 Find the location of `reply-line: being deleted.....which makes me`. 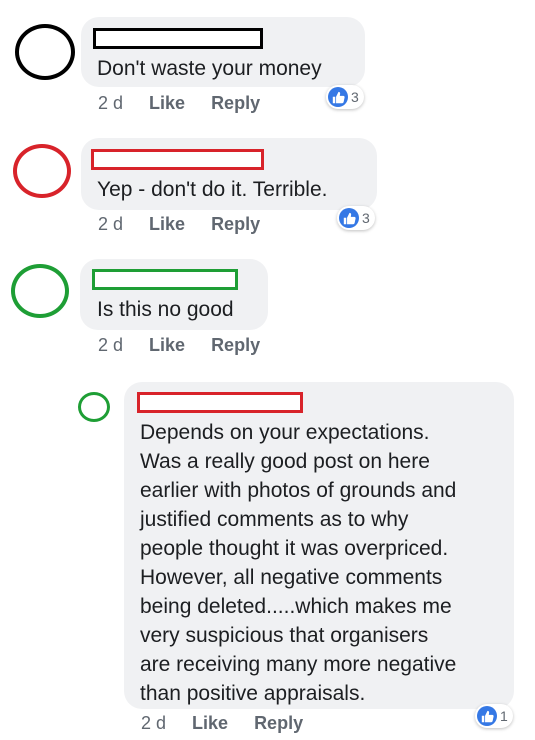

reply-line: being deleted.....which makes me is located at coordinates (296, 606).